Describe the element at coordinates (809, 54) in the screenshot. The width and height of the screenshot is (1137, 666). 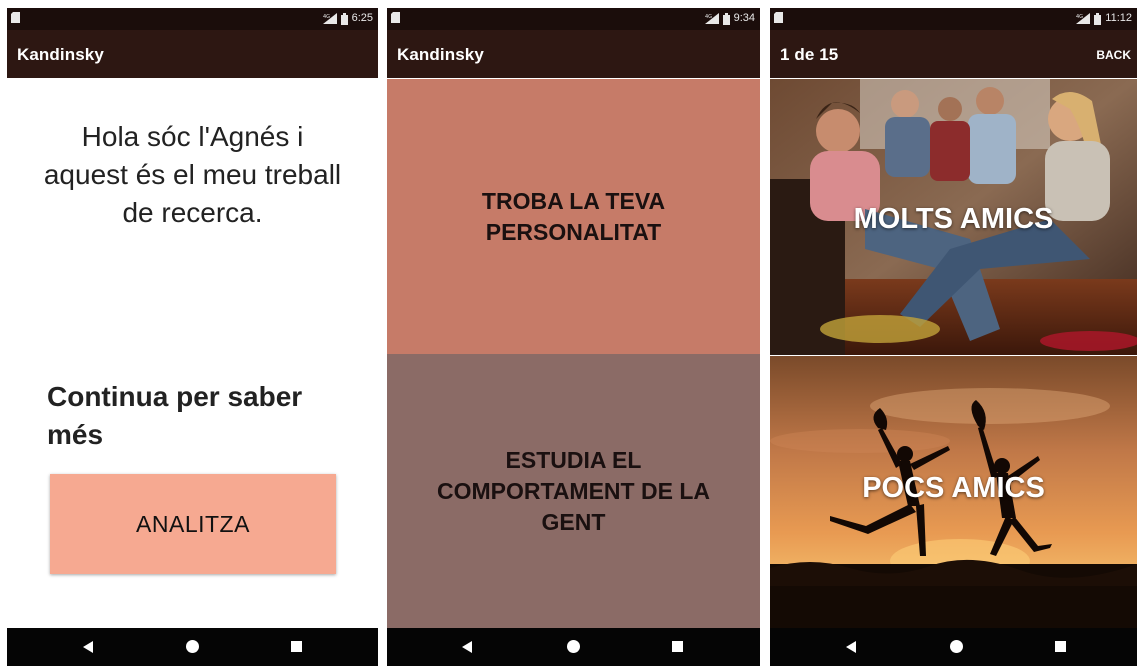
I see `question-progress: 1 de 15` at that location.